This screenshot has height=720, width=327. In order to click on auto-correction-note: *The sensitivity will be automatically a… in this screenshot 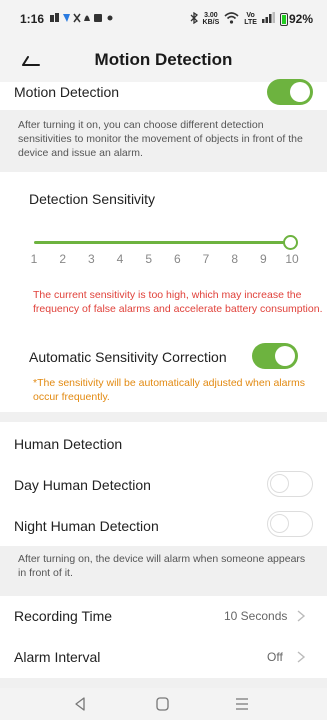, I will do `click(169, 390)`.